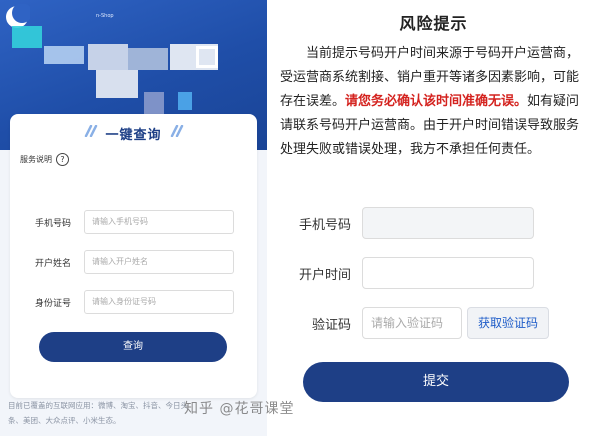  Describe the element at coordinates (324, 275) in the screenshot. I see `open-time-label: 开户时间` at that location.